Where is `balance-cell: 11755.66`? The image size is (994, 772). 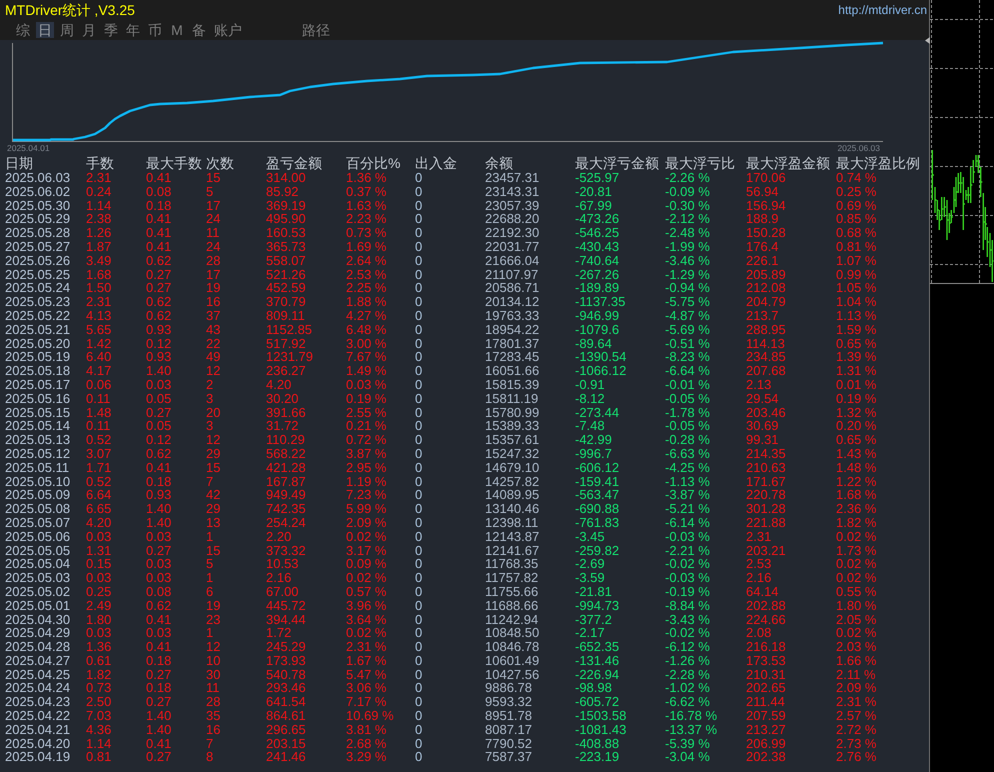
balance-cell: 11755.66 is located at coordinates (511, 591).